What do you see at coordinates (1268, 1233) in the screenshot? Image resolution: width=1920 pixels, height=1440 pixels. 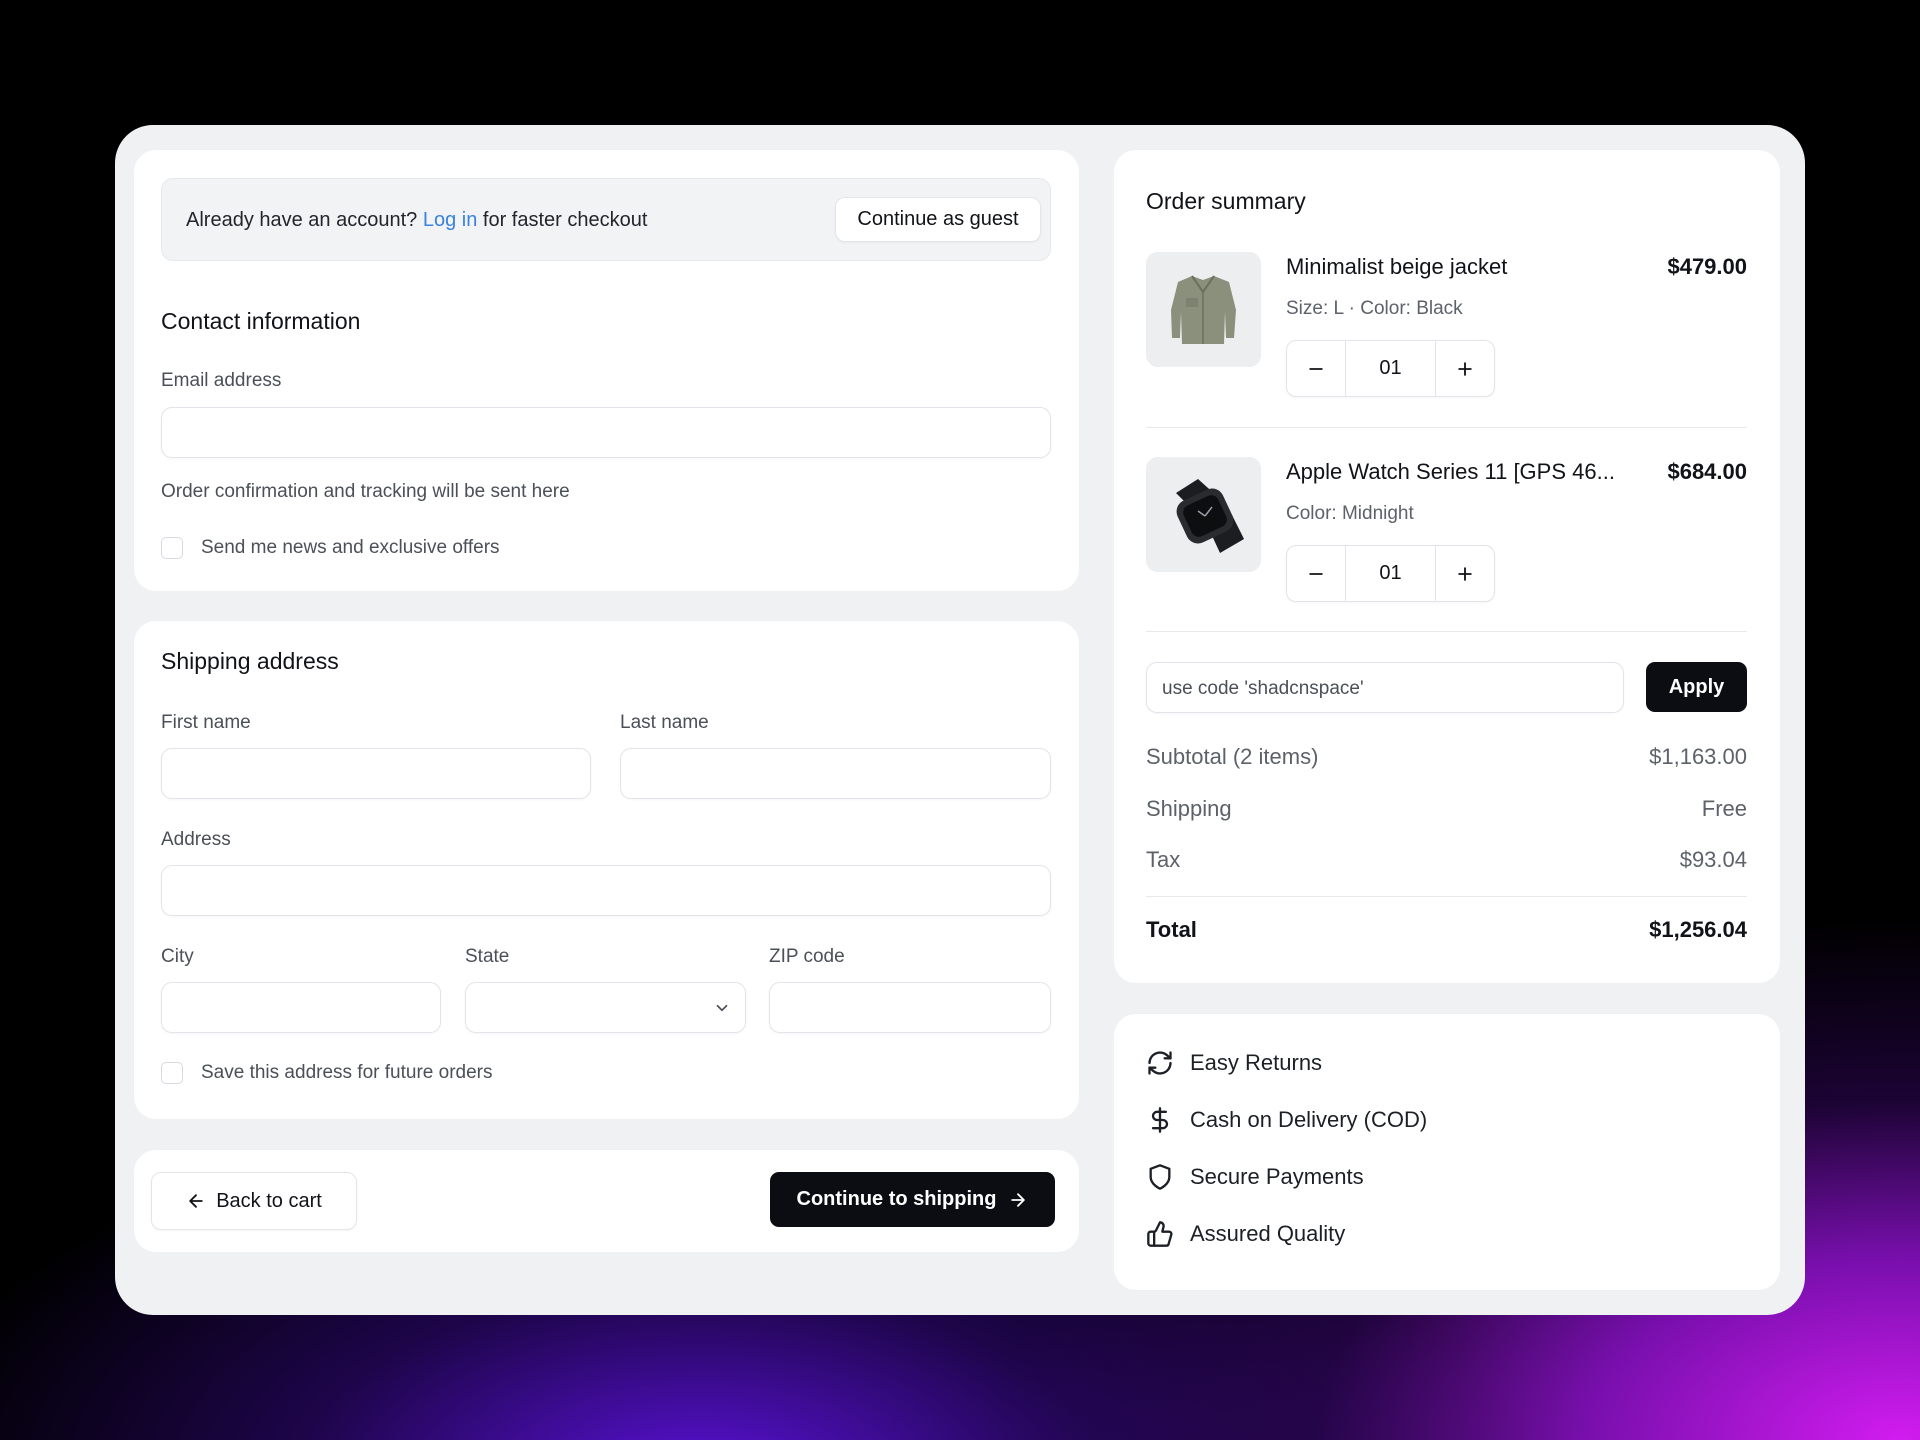 I see `perk-label: Assured Quality` at bounding box center [1268, 1233].